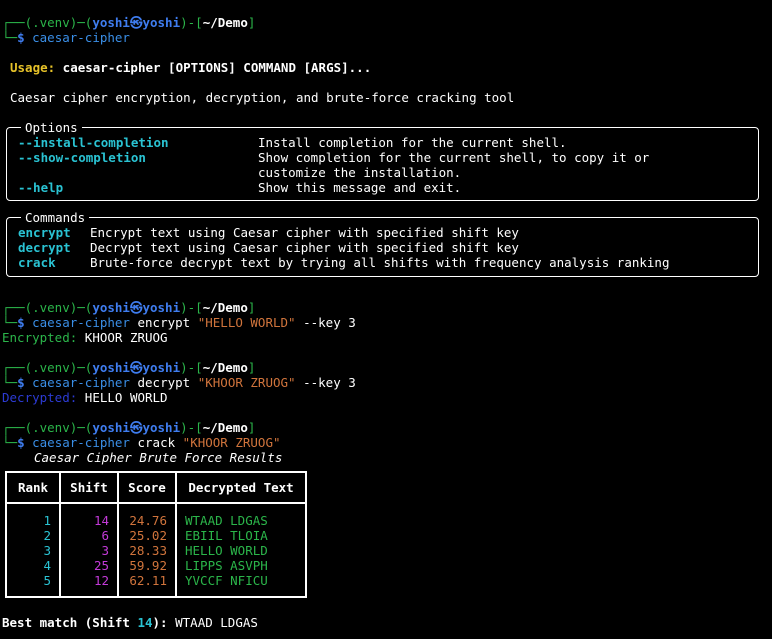  Describe the element at coordinates (89, 487) in the screenshot. I see `col-shift: Shift` at that location.